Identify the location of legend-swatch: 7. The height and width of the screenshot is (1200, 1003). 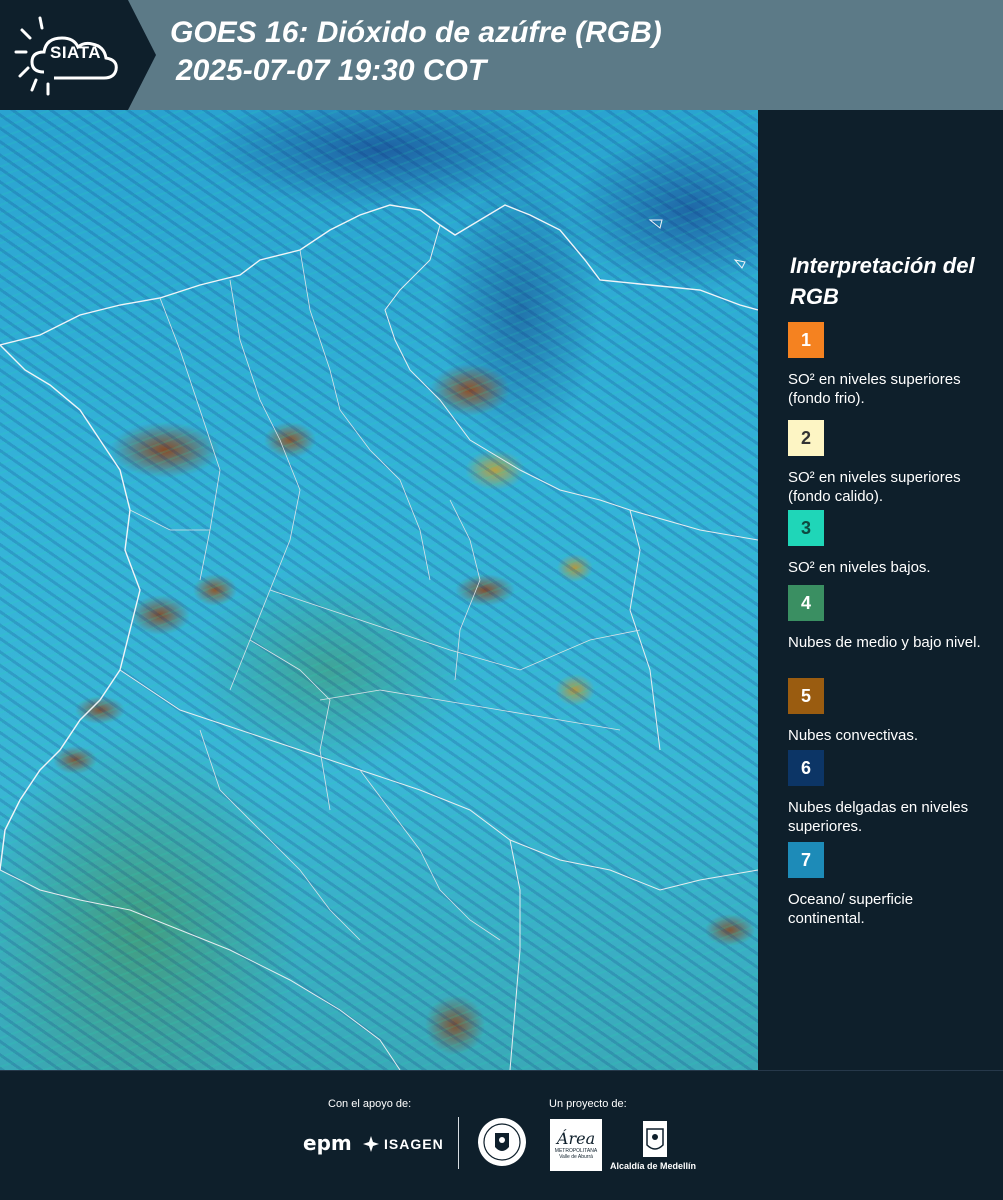
(806, 860).